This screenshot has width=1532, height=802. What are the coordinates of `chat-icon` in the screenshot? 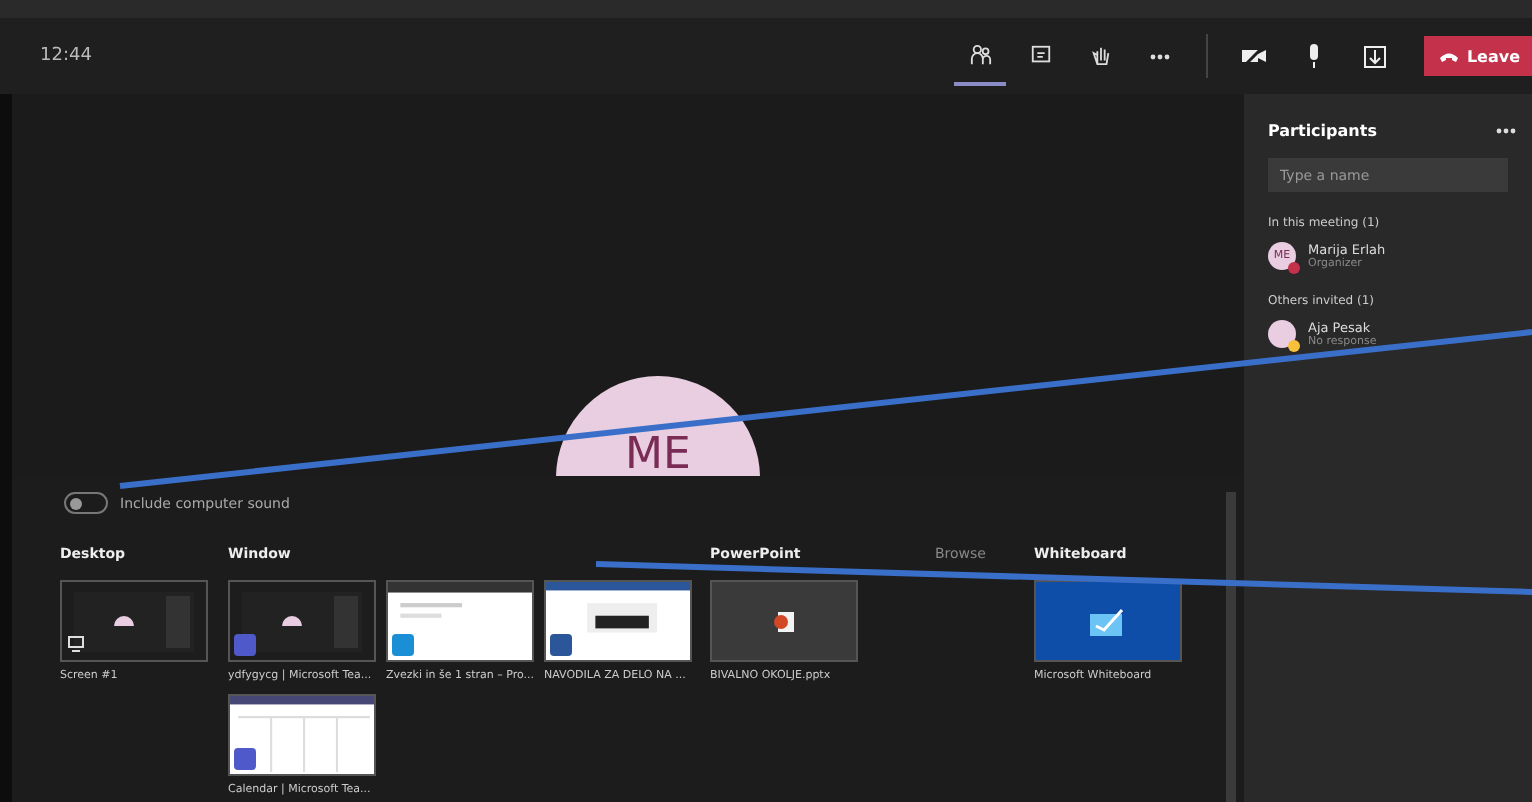 It's located at (1040, 54).